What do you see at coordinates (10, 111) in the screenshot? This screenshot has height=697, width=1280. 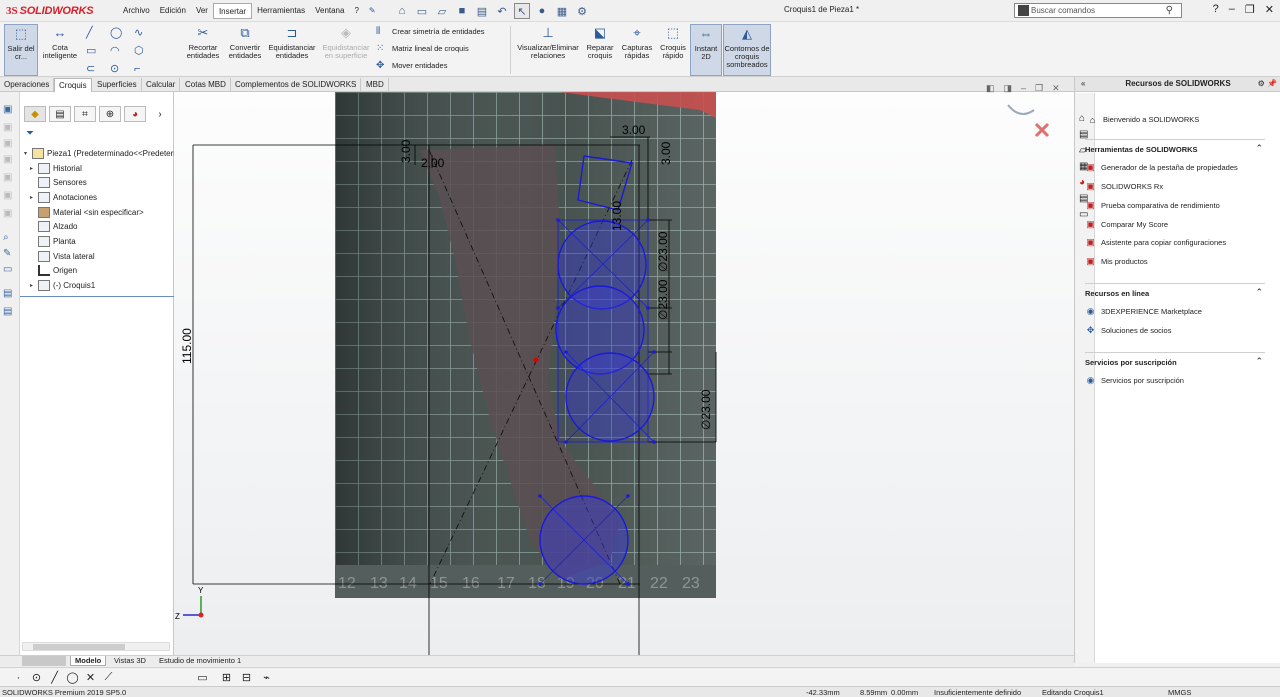 I see `sketch-icon: ▣` at bounding box center [10, 111].